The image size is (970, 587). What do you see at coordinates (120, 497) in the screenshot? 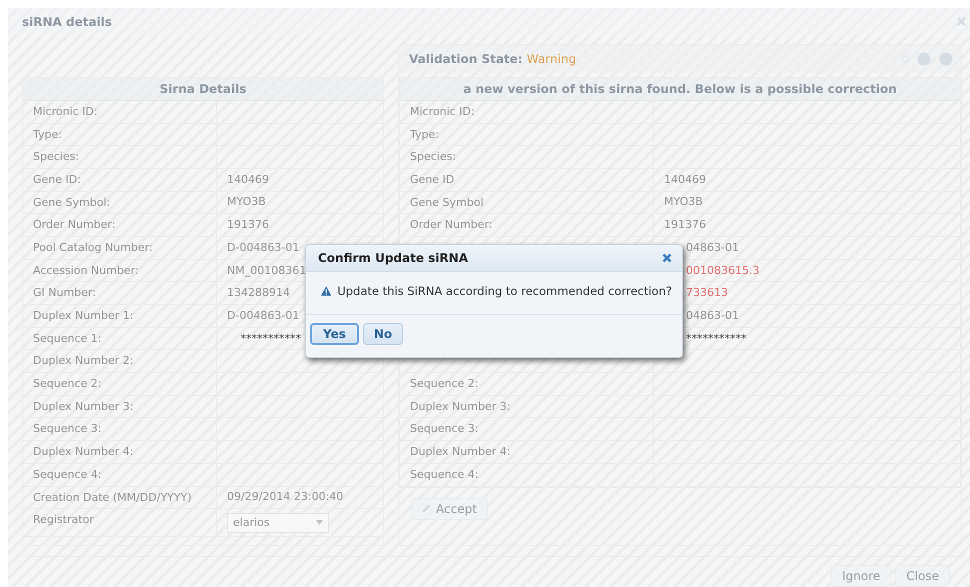
I see `field-label: Creation Date (MM/DD/YYYY)` at bounding box center [120, 497].